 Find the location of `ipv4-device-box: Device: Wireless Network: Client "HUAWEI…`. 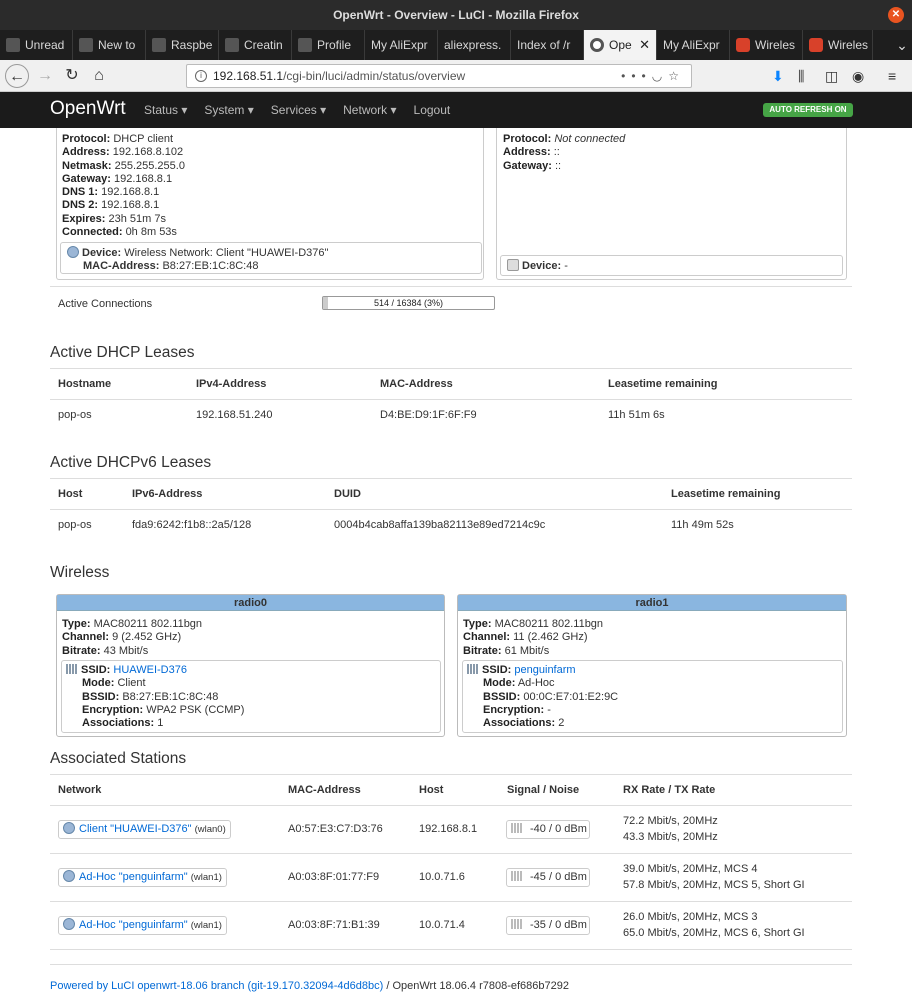

ipv4-device-box: Device: Wireless Network: Client "HUAWEI… is located at coordinates (271, 258).